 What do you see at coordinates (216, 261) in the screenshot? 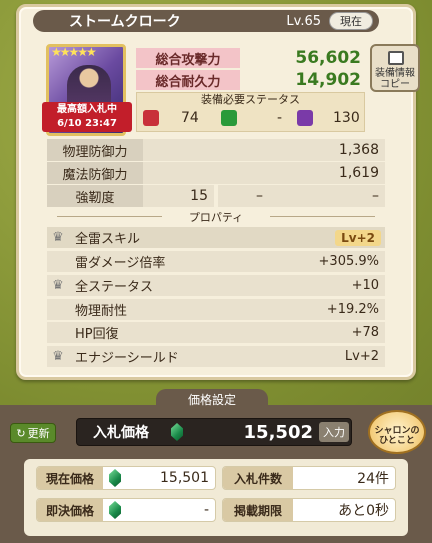
I see `property-row: 雷ダメージ倍率 +305.9%` at bounding box center [216, 261].